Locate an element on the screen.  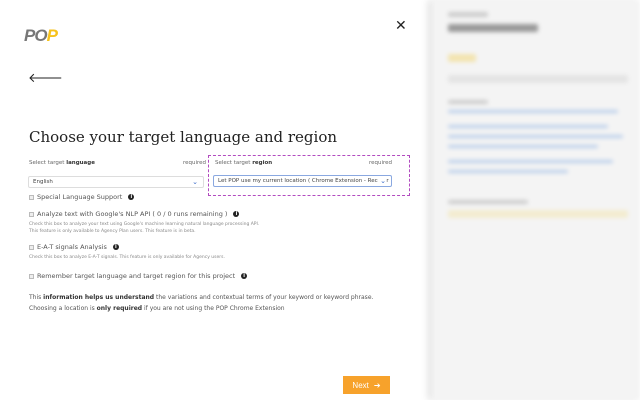
back-arrow-icon: 🡐 is located at coordinates (45, 78).